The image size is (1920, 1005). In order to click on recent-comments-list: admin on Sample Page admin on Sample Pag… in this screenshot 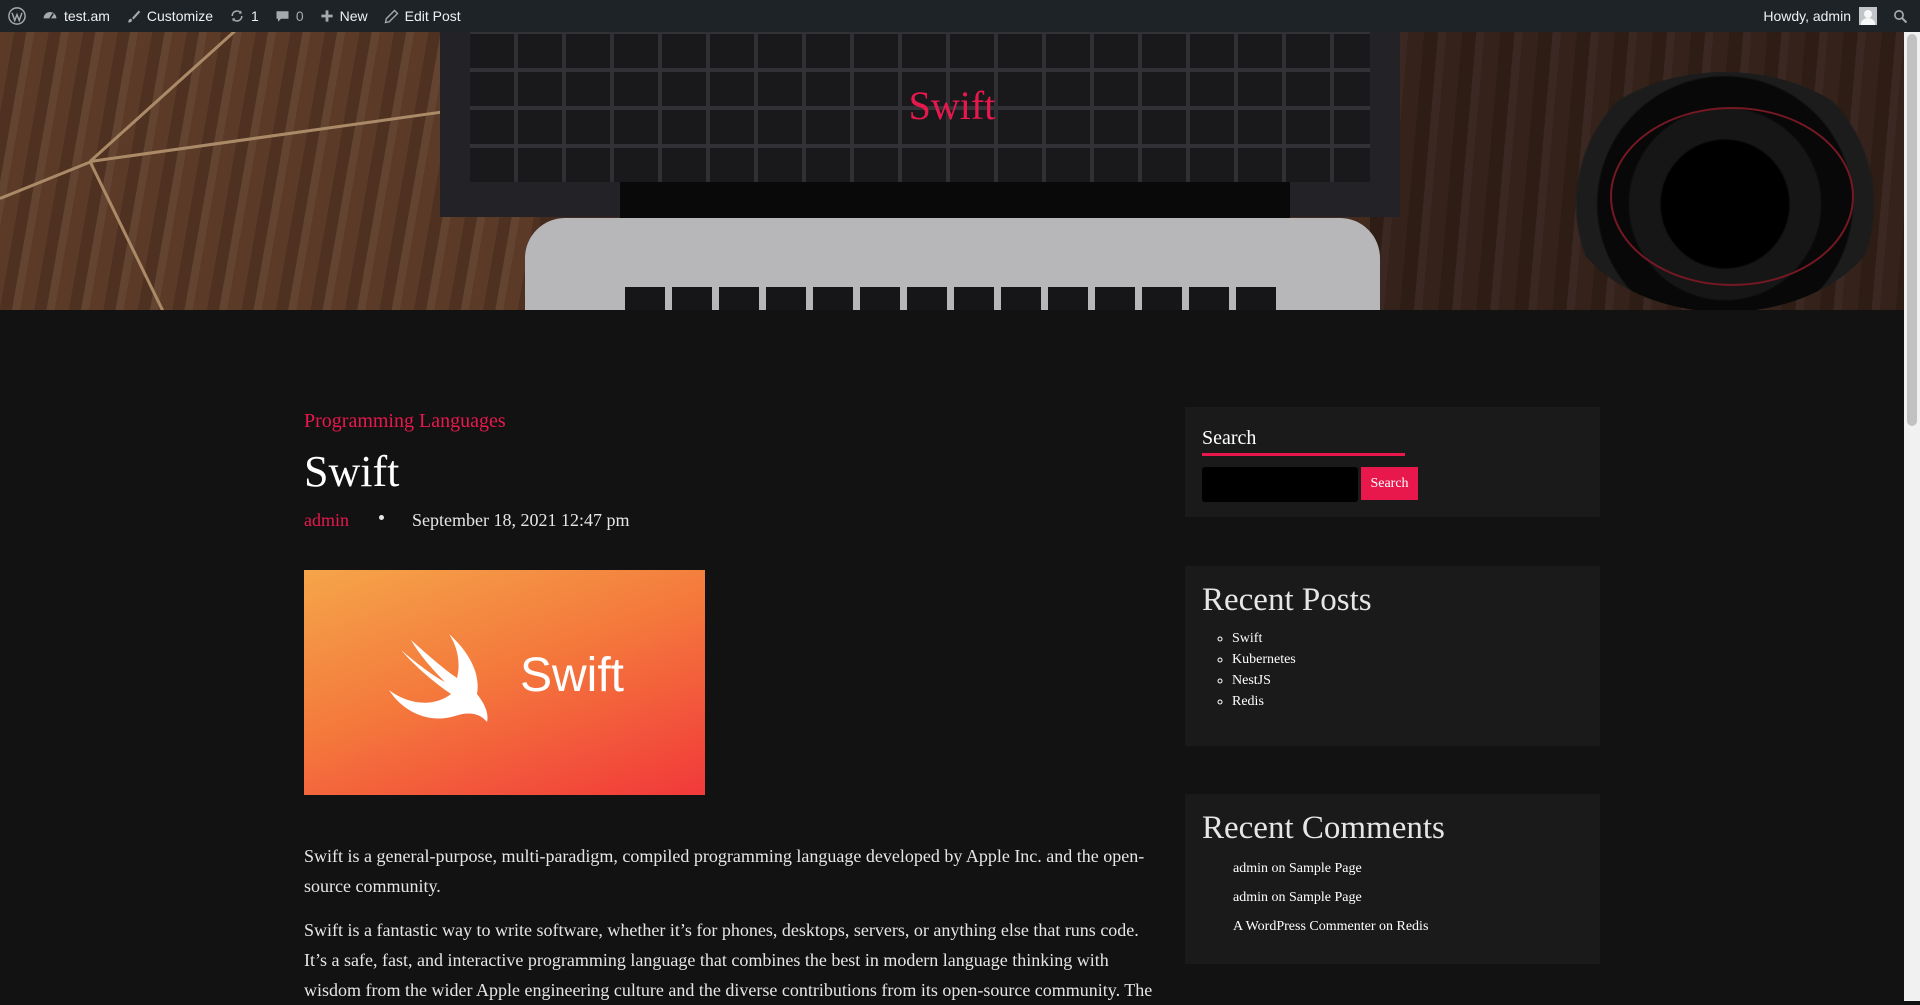, I will do `click(1330, 897)`.